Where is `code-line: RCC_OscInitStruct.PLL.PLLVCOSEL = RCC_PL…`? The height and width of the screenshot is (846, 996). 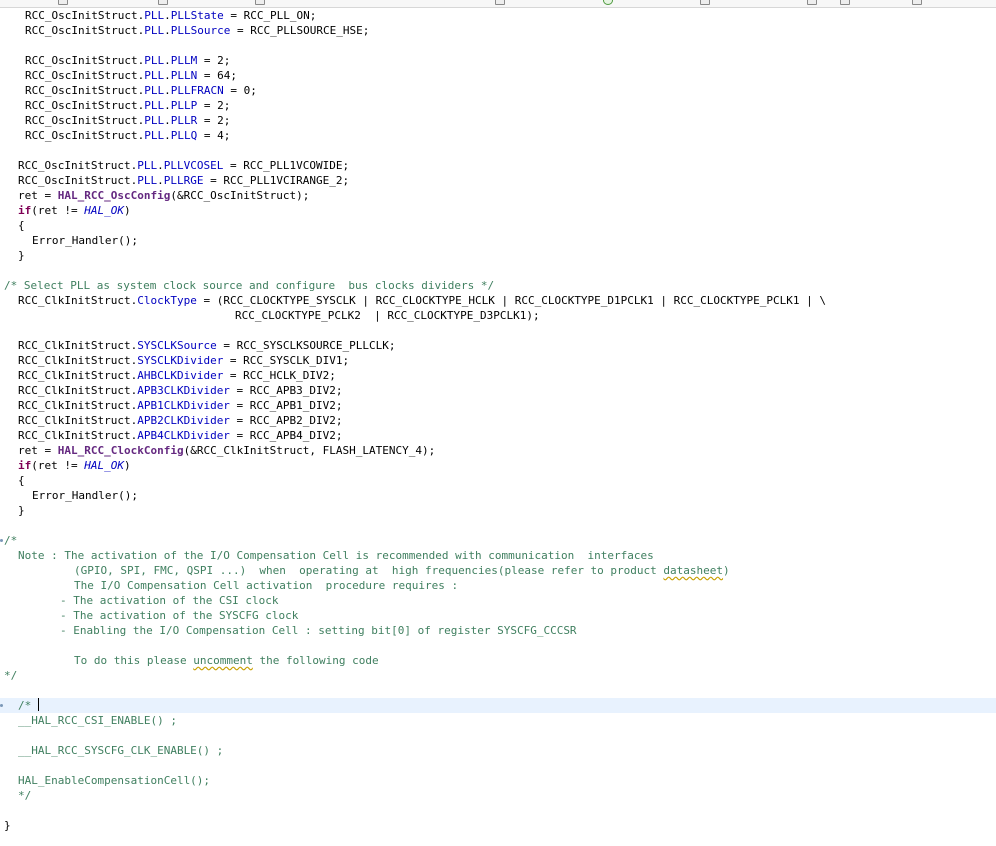
code-line: RCC_OscInitStruct.PLL.PLLVCOSEL = RCC_PL… is located at coordinates (498, 165).